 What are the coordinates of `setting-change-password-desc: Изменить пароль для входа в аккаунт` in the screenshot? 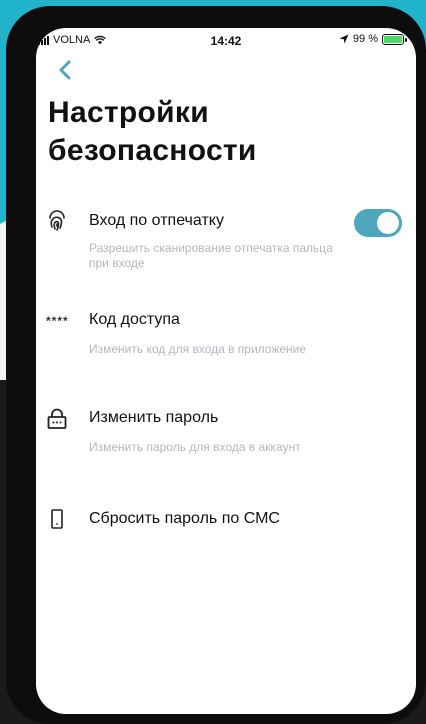 It's located at (195, 447).